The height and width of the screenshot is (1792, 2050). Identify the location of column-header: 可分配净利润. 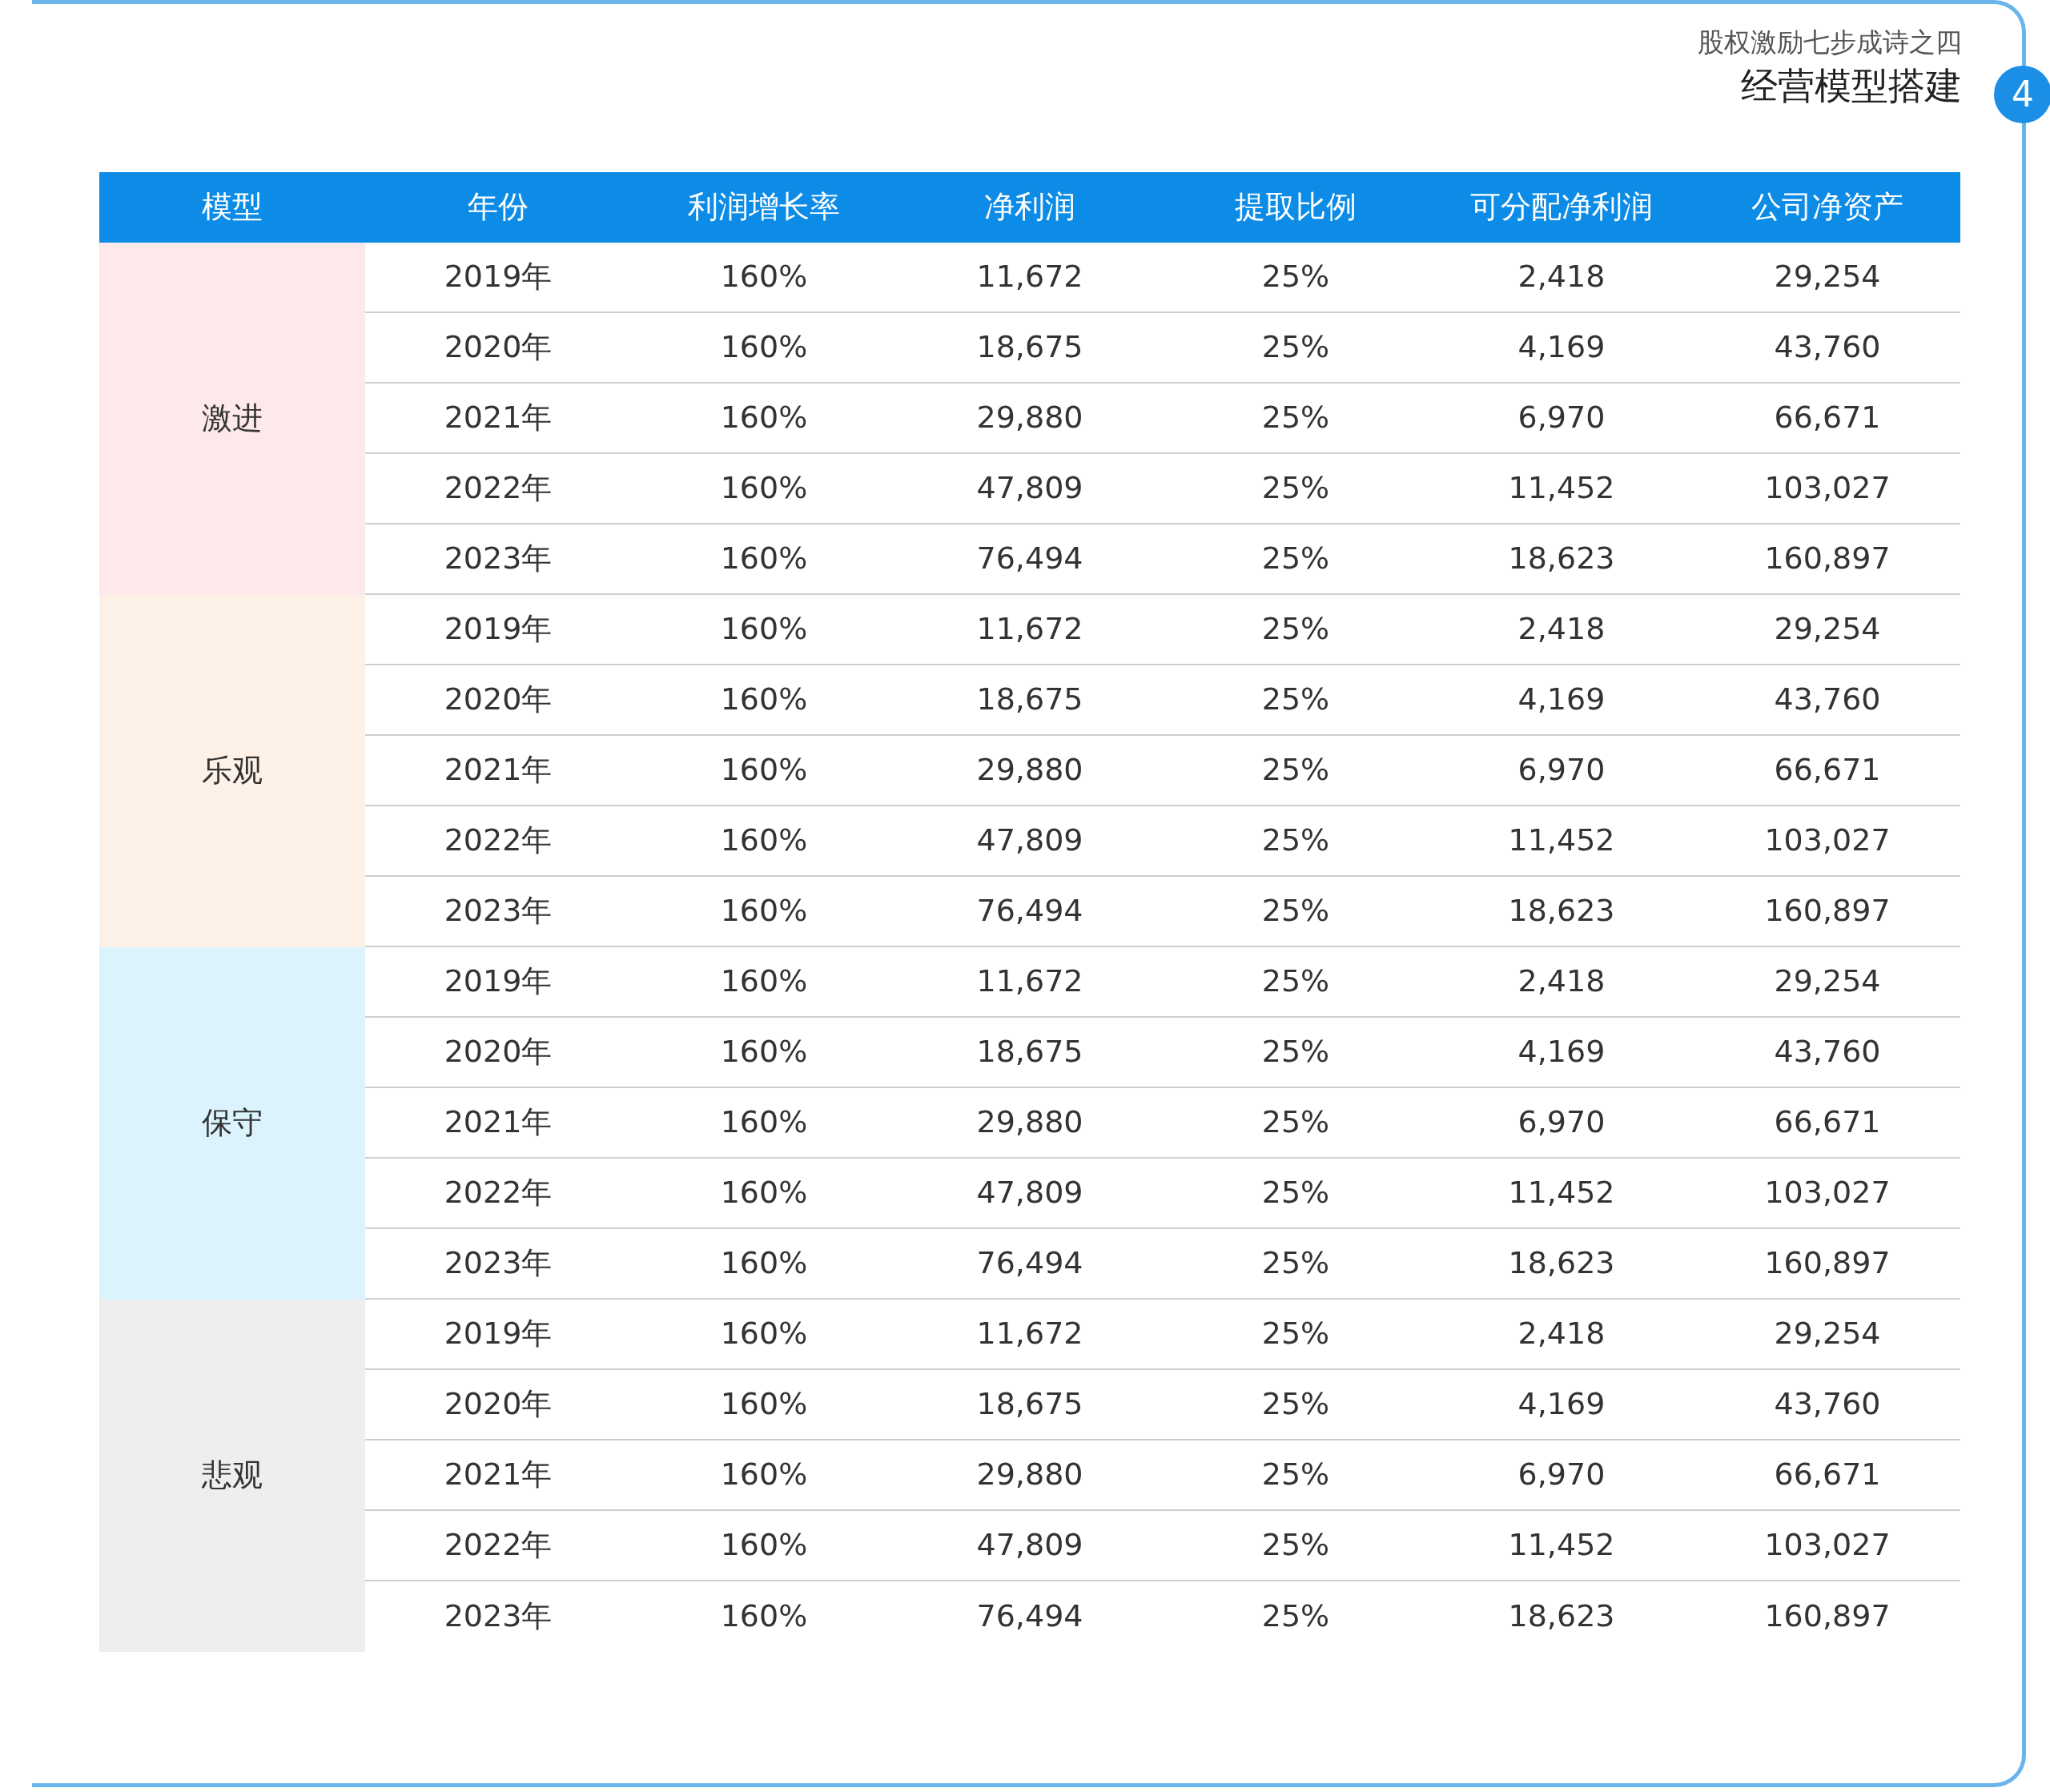
(1561, 208).